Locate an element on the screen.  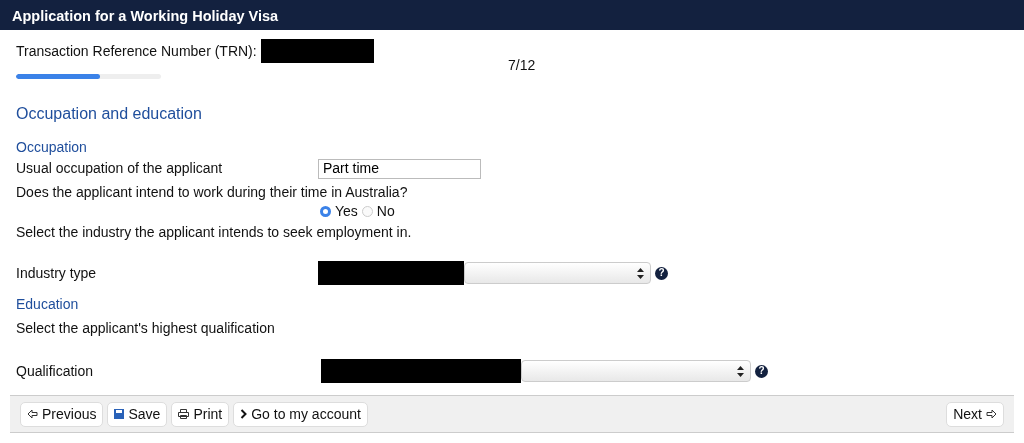
section-title: Education is located at coordinates (48, 304).